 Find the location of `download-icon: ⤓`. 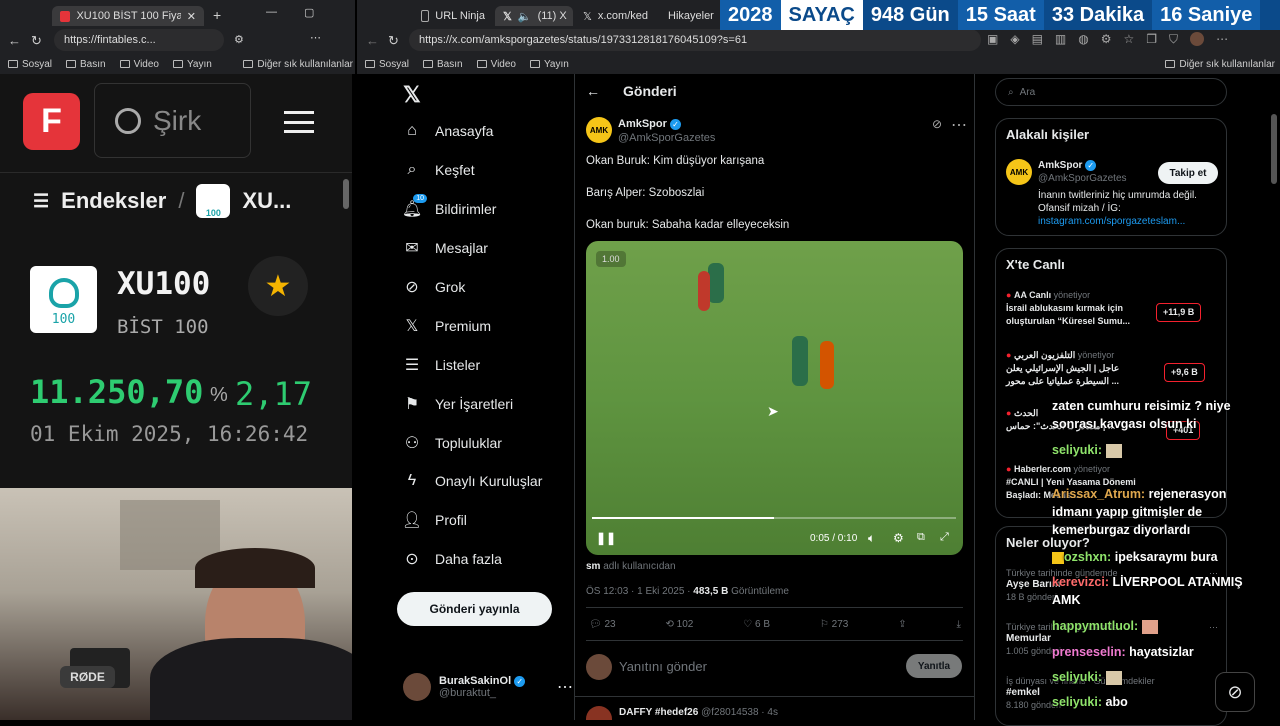

download-icon: ⤓ is located at coordinates (959, 624).